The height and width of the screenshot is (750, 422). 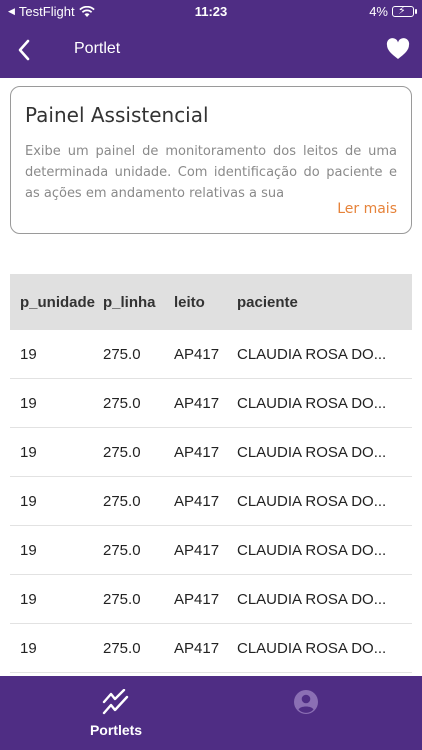 I want to click on clock: 11:23, so click(x=211, y=11).